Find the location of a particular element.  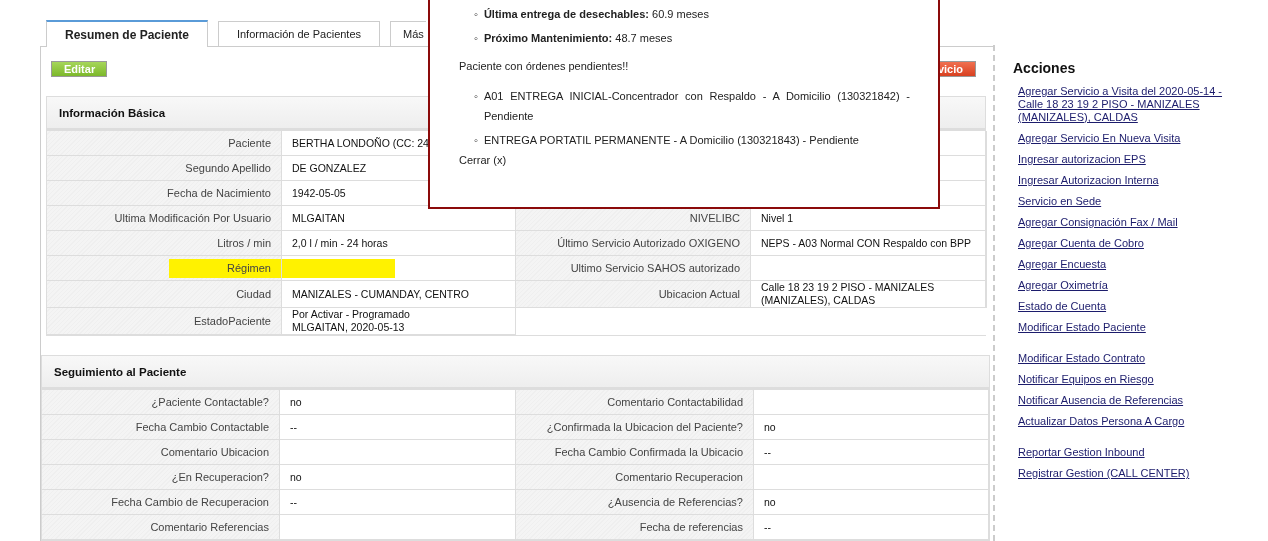

action-link: Agregar Consignación Fax / Mail is located at coordinates (1125, 222).